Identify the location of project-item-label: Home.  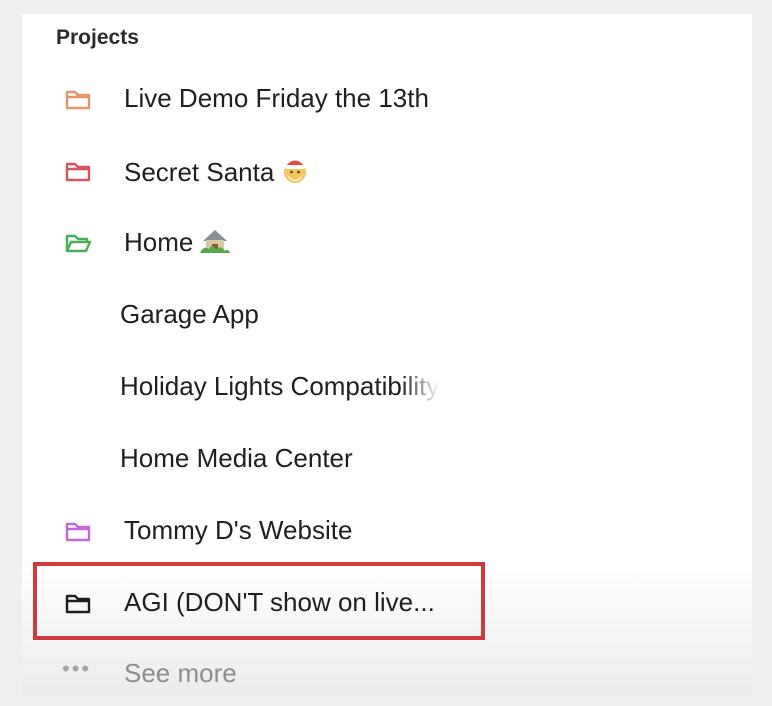
(159, 242).